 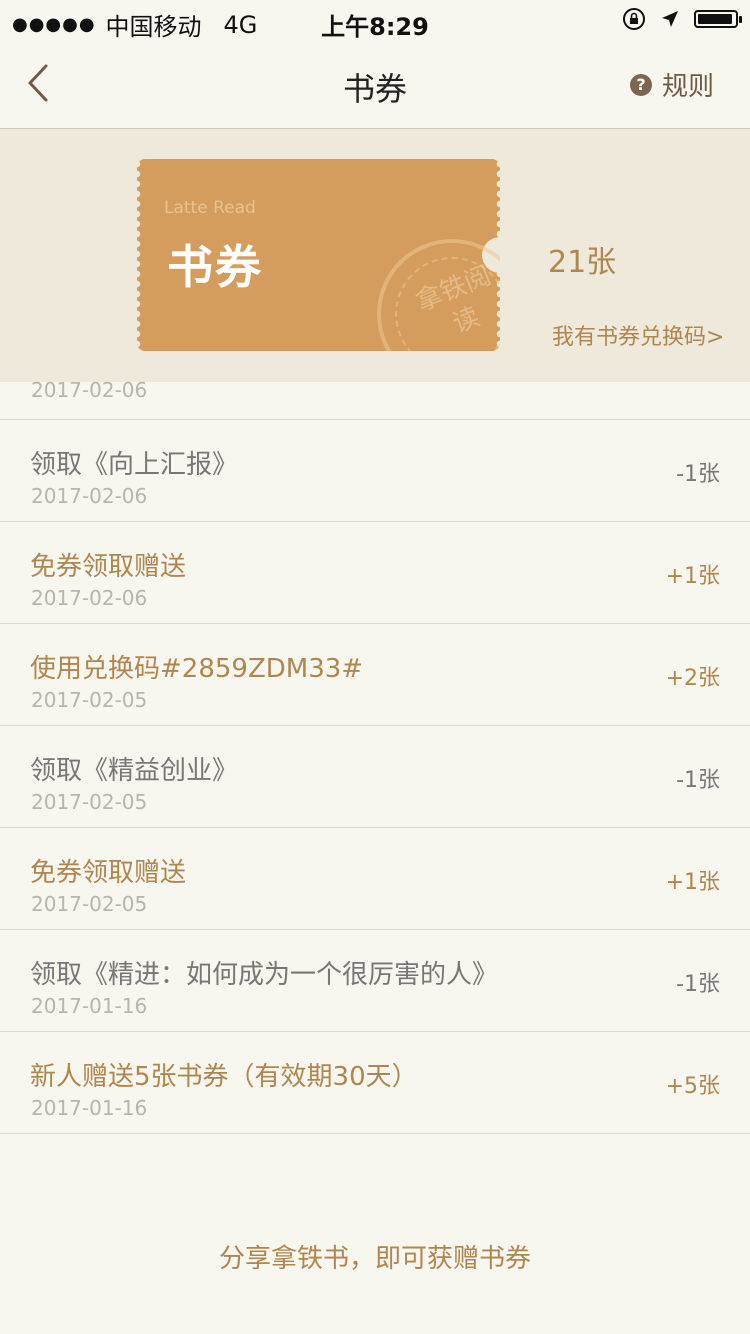 I want to click on nav-bar: 书券 ? 规则, so click(x=375, y=84).